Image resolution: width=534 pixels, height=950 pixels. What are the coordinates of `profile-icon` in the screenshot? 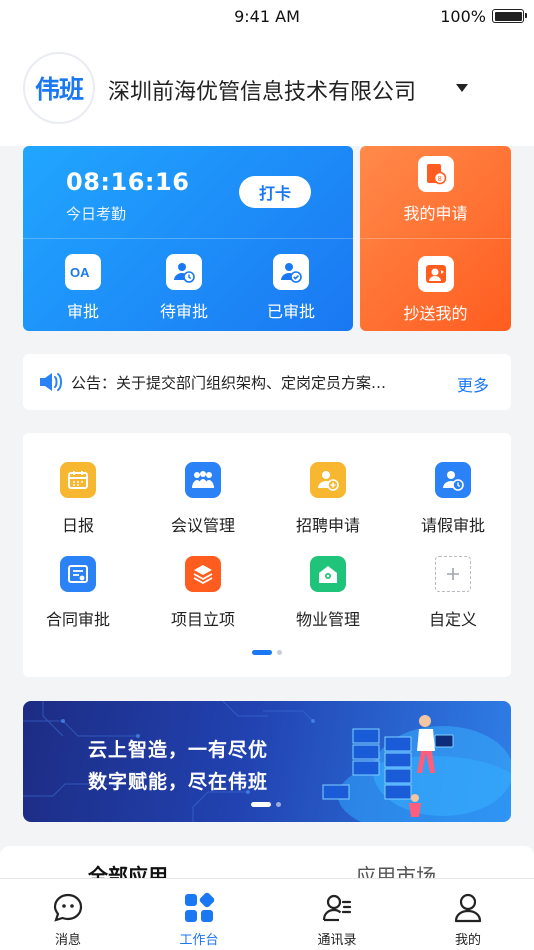 It's located at (468, 908).